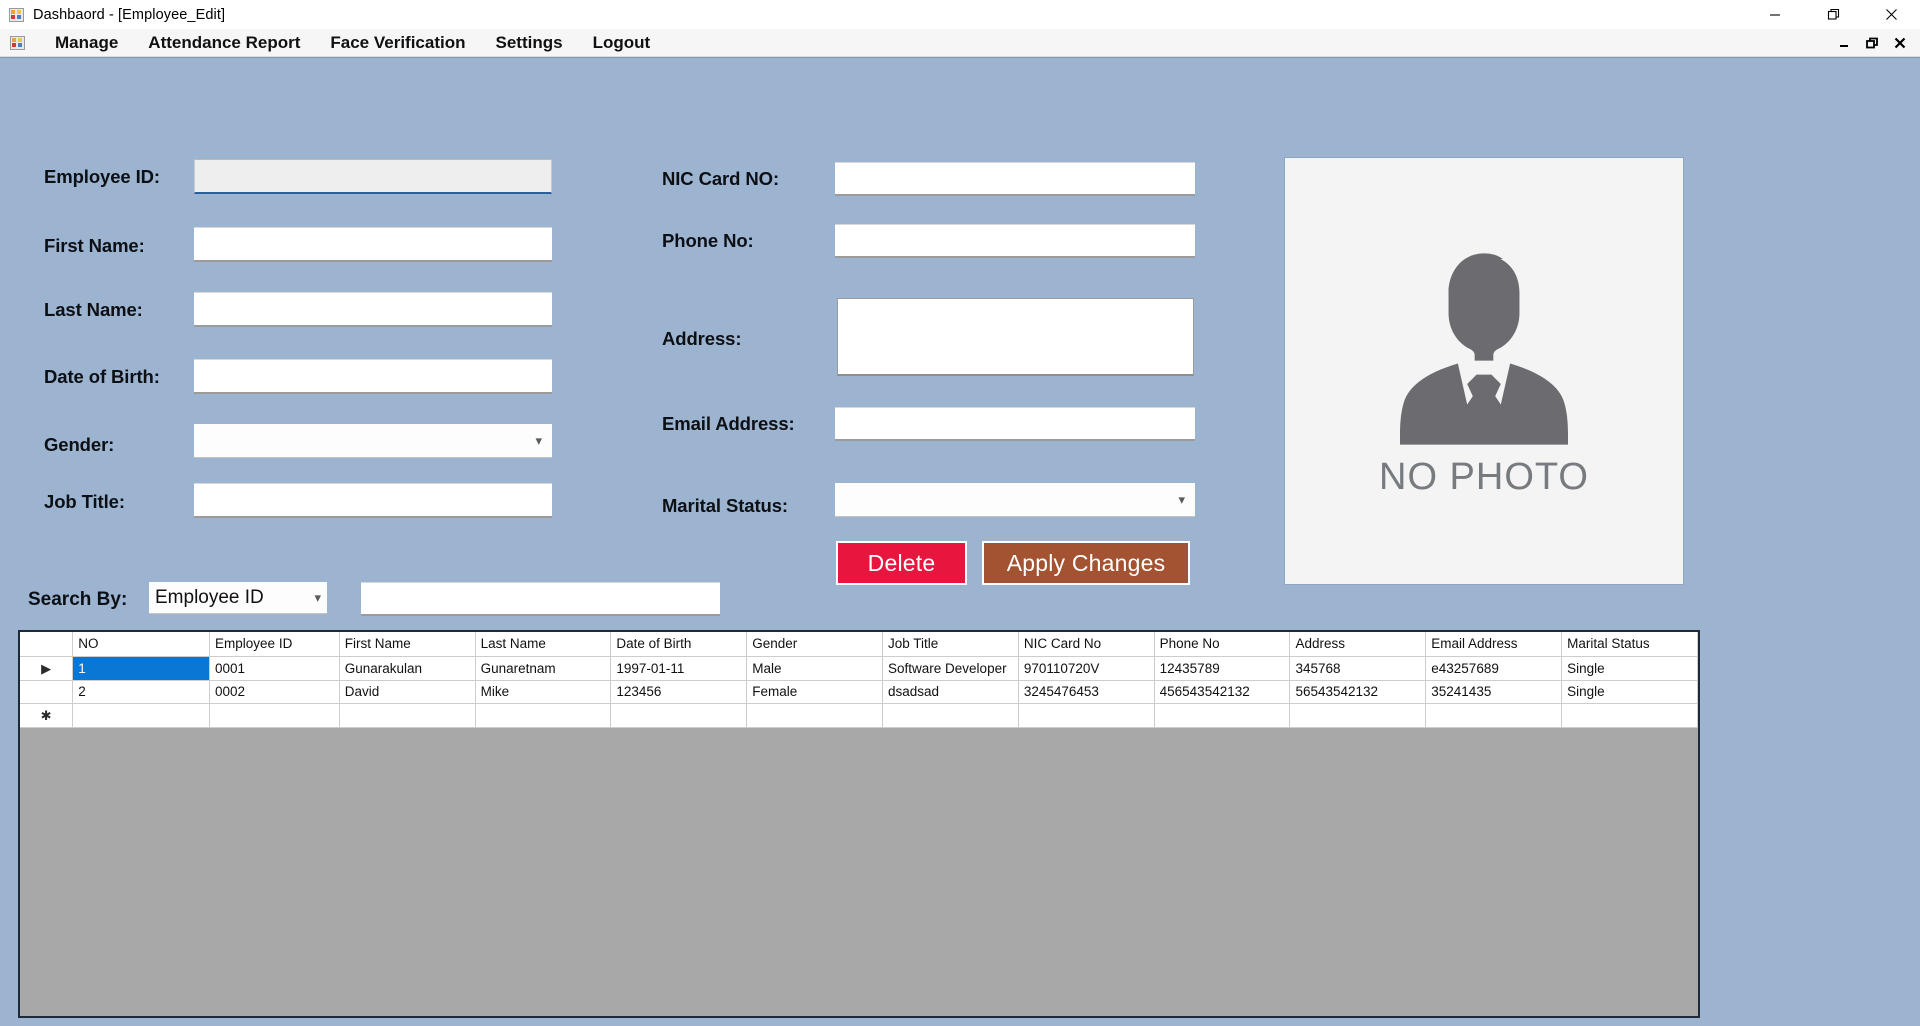 The width and height of the screenshot is (1920, 1026). What do you see at coordinates (543, 668) in the screenshot?
I see `cell-last-name: Gunaretnam` at bounding box center [543, 668].